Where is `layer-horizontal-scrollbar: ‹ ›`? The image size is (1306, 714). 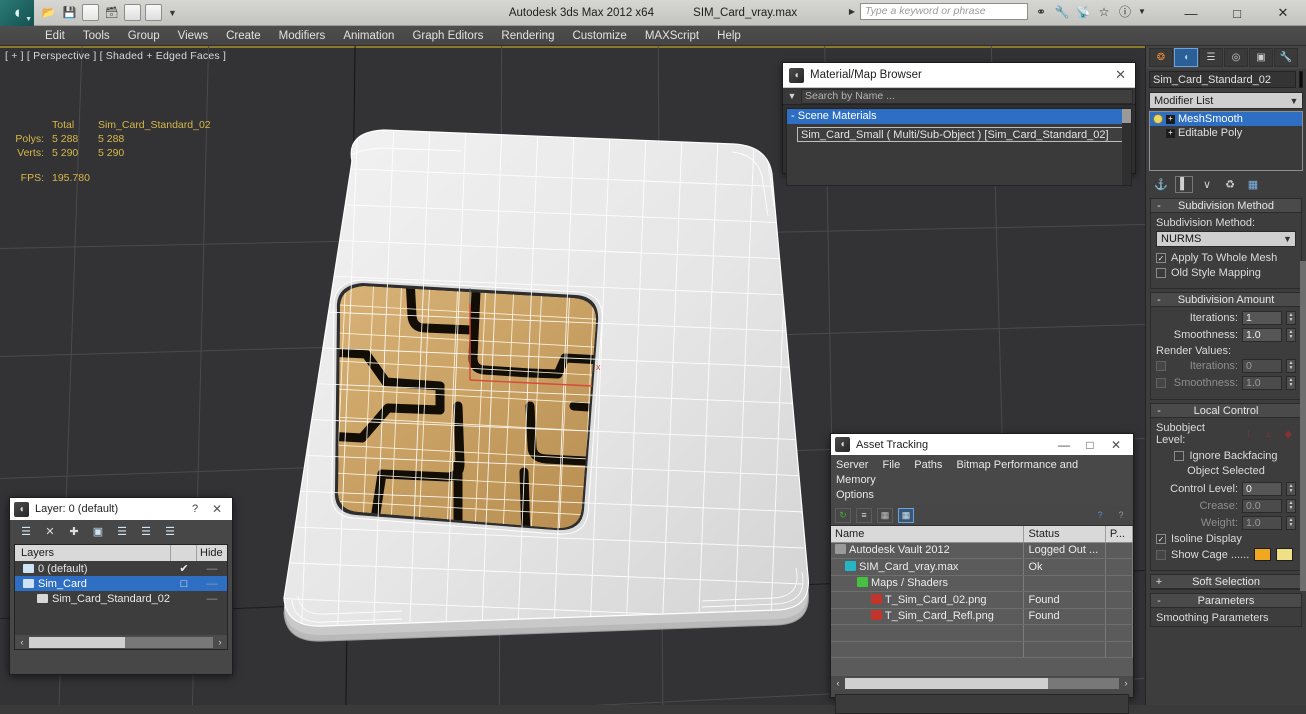 layer-horizontal-scrollbar: ‹ › is located at coordinates (121, 642).